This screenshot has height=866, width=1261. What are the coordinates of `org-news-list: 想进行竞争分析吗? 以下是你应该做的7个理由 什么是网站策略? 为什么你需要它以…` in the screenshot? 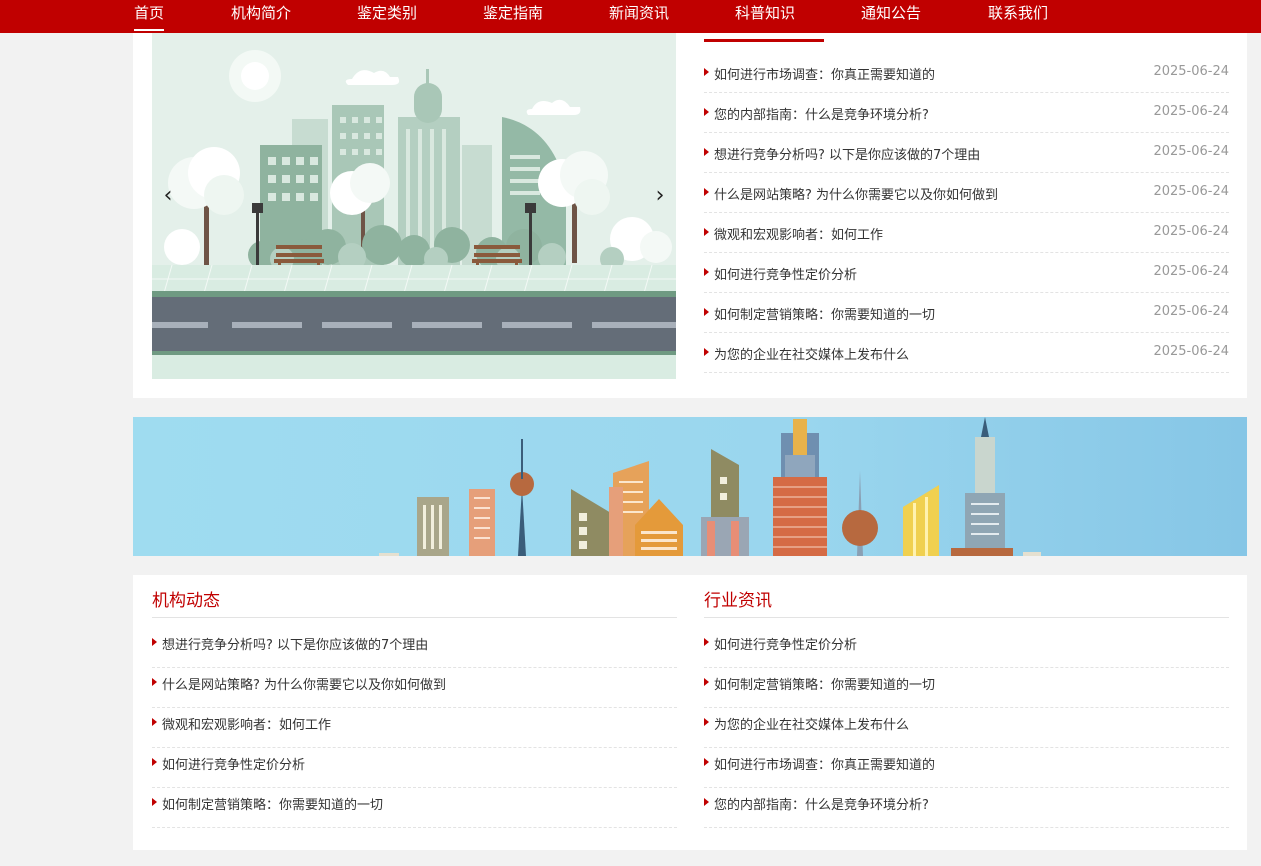 It's located at (414, 728).